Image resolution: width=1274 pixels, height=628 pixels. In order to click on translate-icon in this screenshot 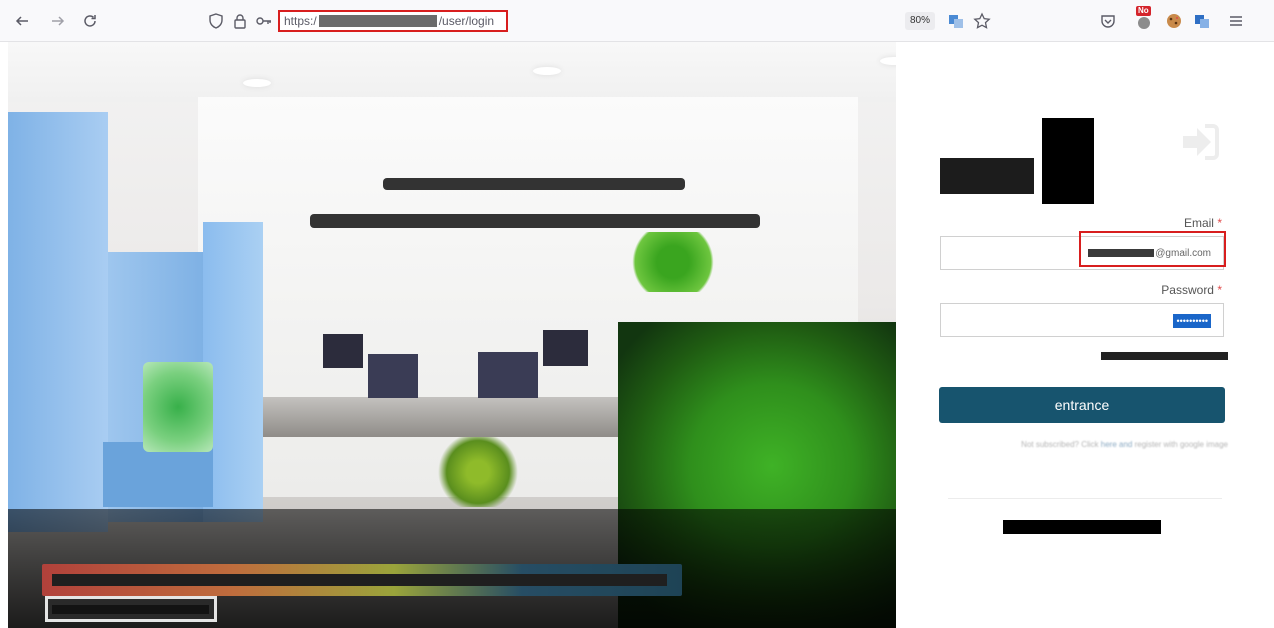, I will do `click(956, 21)`.